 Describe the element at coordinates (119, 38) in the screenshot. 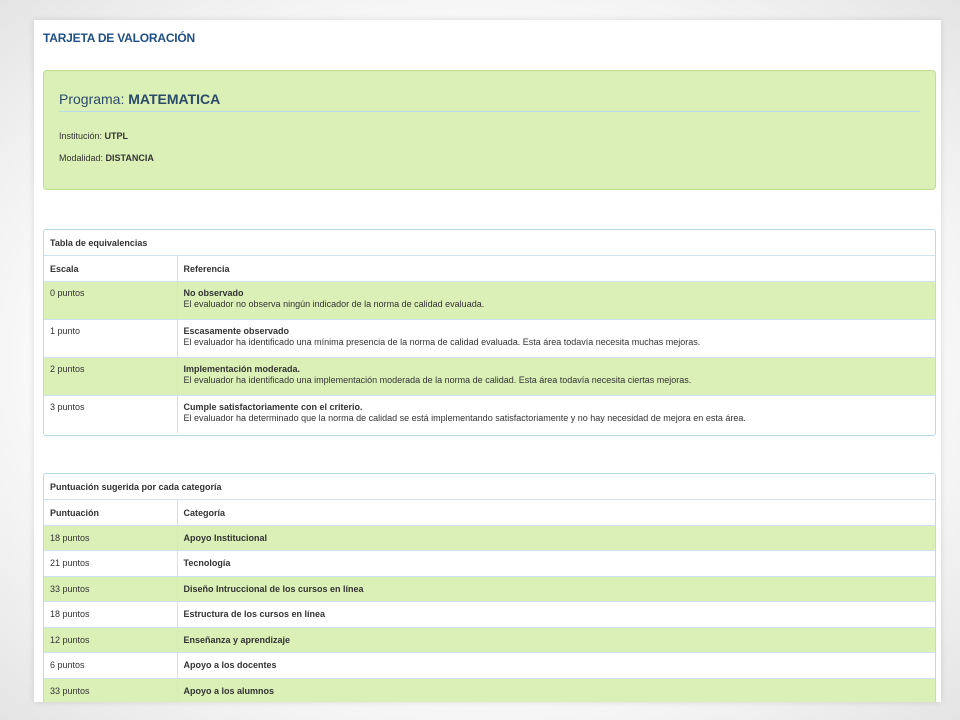

I see `page-title: TARJETA DE VALORACIÓN` at that location.